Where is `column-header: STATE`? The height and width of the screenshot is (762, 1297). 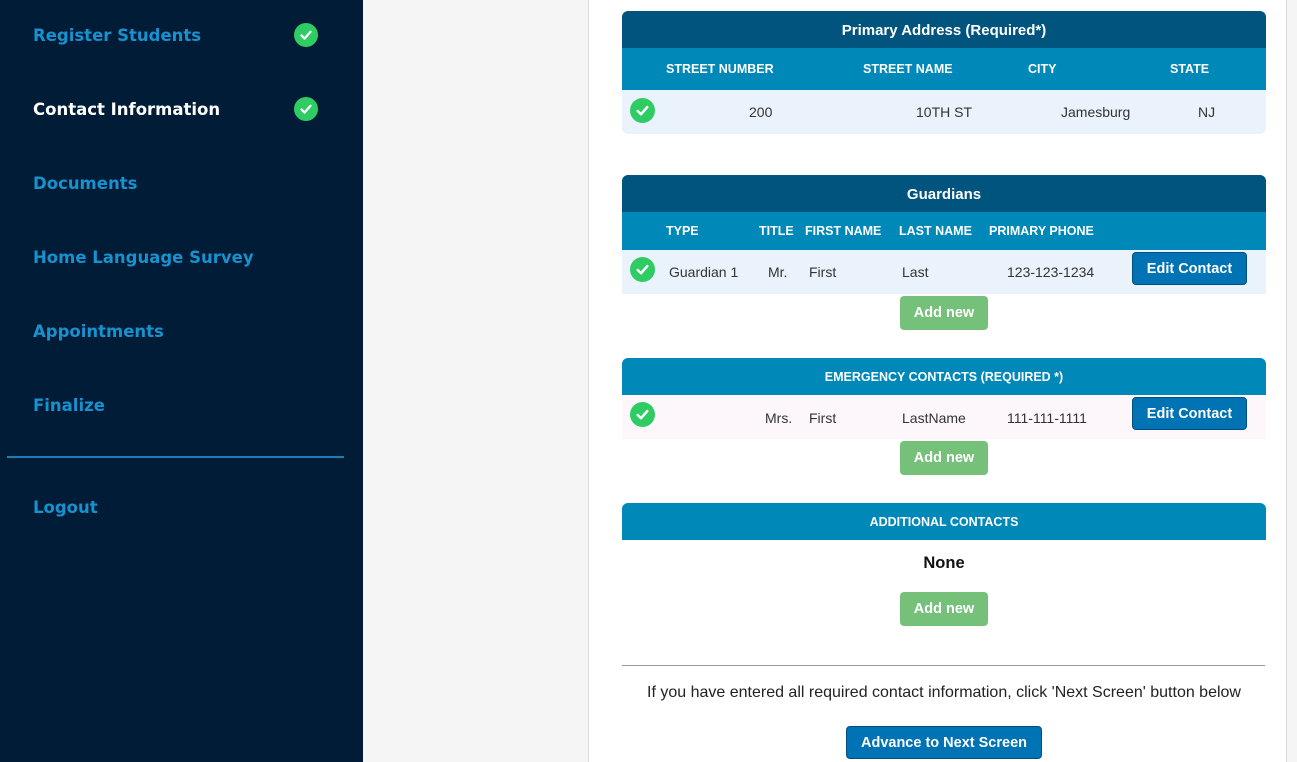
column-header: STATE is located at coordinates (1190, 69).